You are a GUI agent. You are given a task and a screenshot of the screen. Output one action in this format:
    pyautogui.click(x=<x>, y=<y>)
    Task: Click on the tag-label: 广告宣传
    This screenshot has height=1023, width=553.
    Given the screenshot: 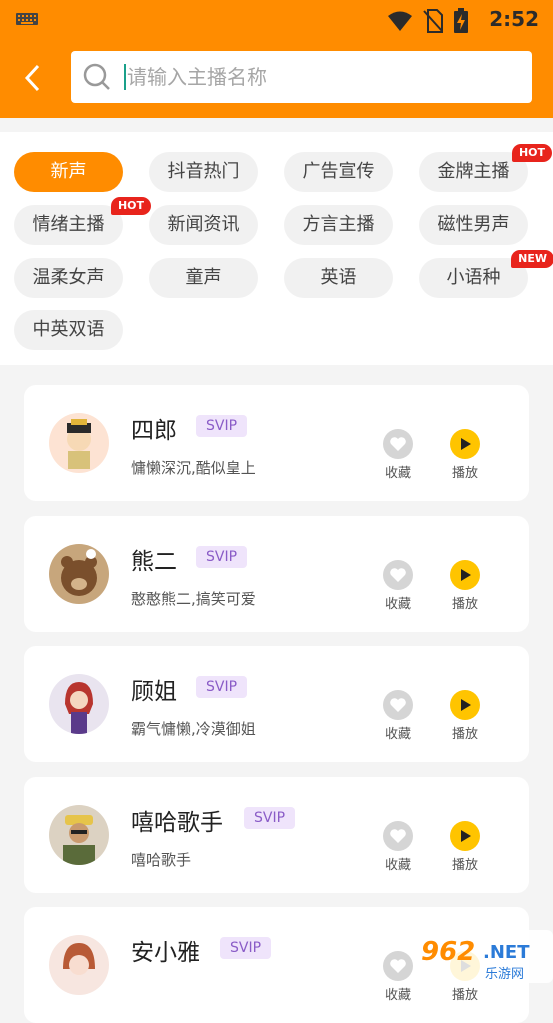 What is the action you would take?
    pyautogui.click(x=338, y=171)
    